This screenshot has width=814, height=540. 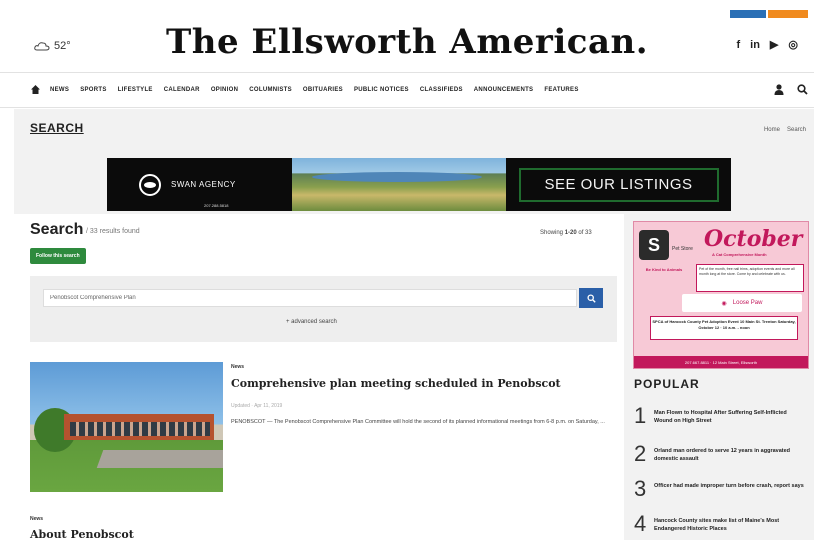 I want to click on nav-item-lifestyle: LIFESTYLE, so click(x=135, y=90).